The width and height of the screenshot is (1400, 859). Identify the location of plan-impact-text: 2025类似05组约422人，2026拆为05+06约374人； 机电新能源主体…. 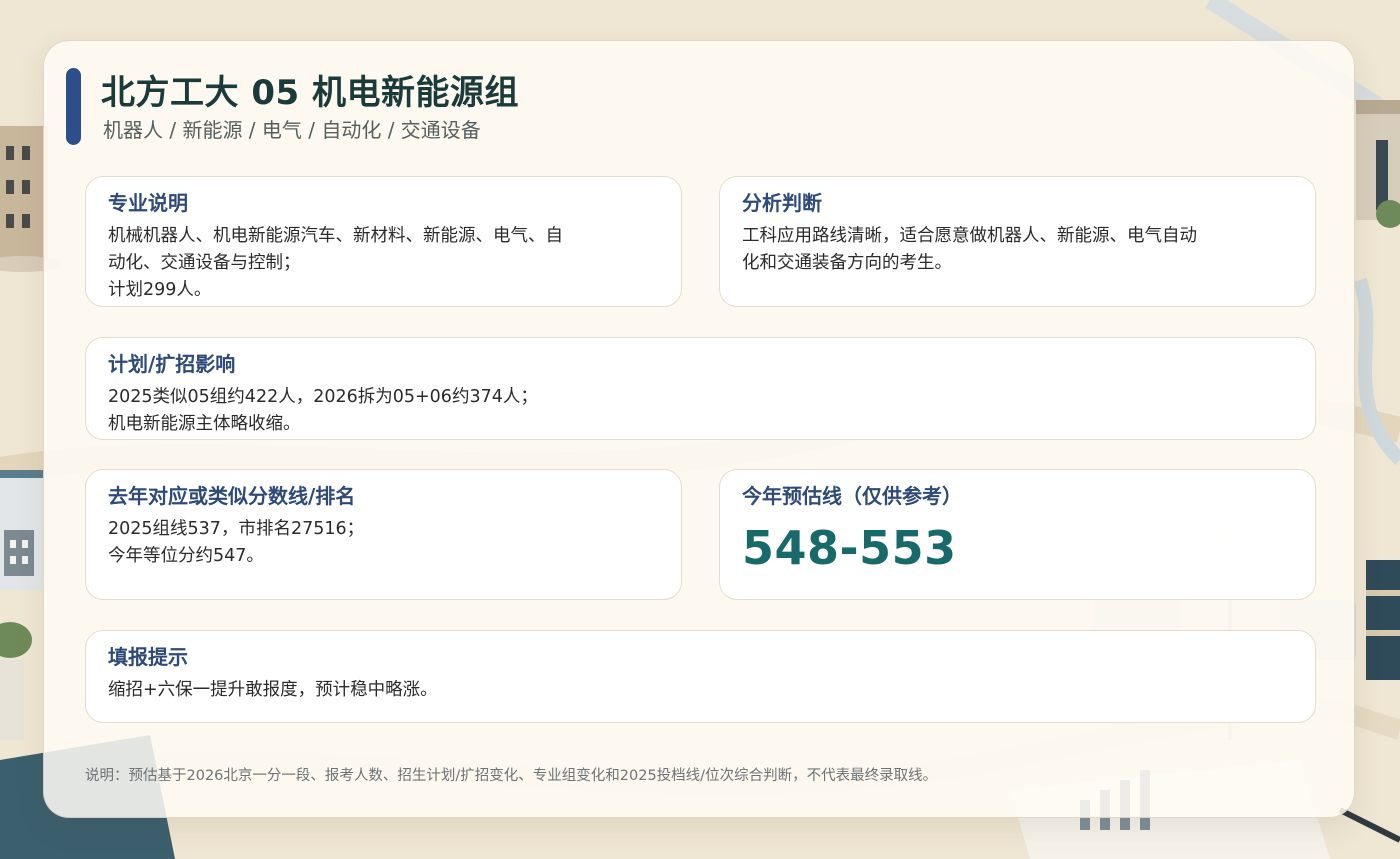
(323, 410).